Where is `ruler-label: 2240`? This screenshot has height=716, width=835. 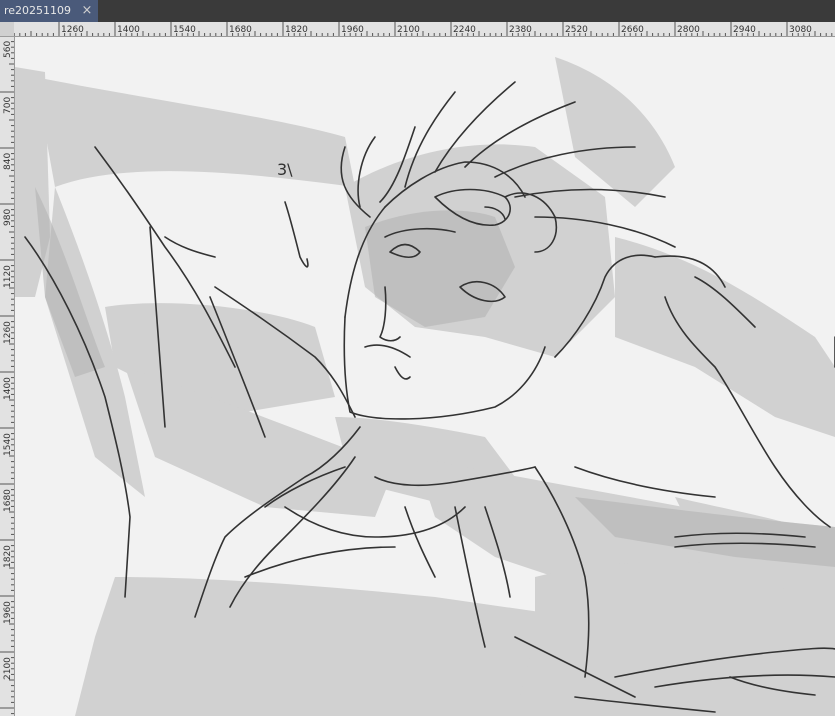 ruler-label: 2240 is located at coordinates (464, 30).